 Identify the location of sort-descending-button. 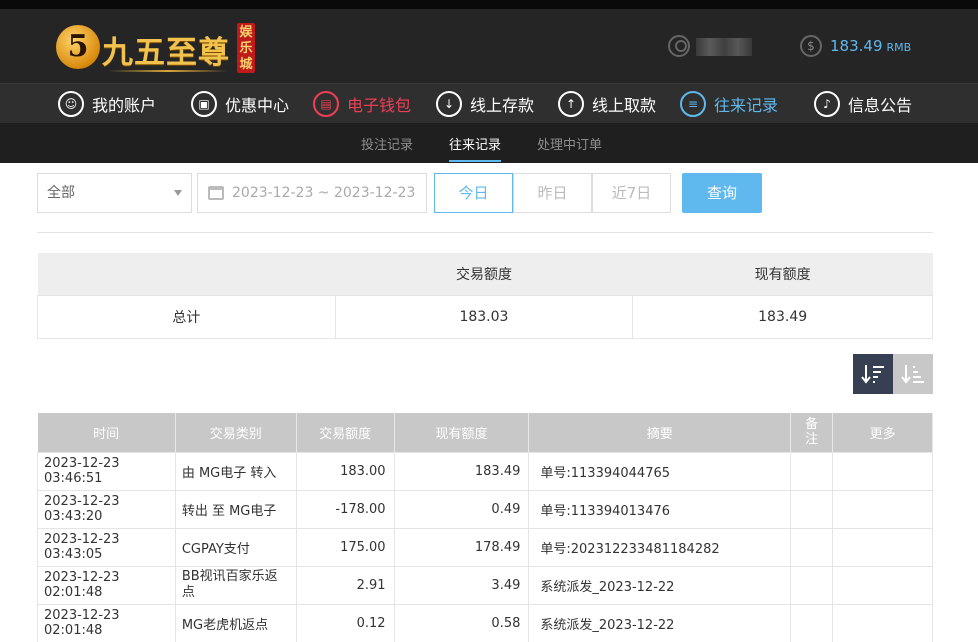
(873, 374).